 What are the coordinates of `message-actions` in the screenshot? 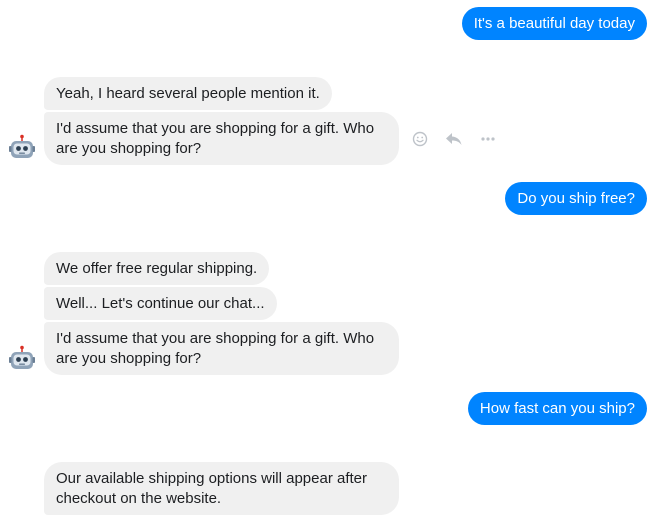 It's located at (459, 139).